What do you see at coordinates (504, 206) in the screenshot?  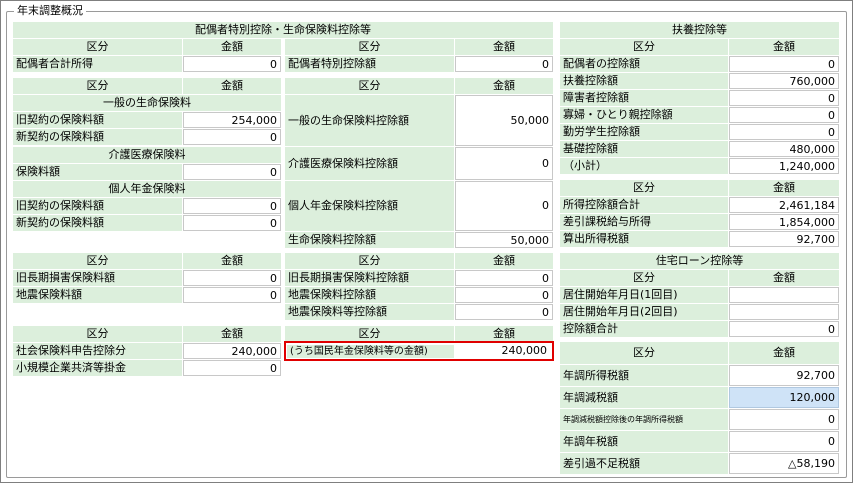 I see `pension-deduction-value: 0` at bounding box center [504, 206].